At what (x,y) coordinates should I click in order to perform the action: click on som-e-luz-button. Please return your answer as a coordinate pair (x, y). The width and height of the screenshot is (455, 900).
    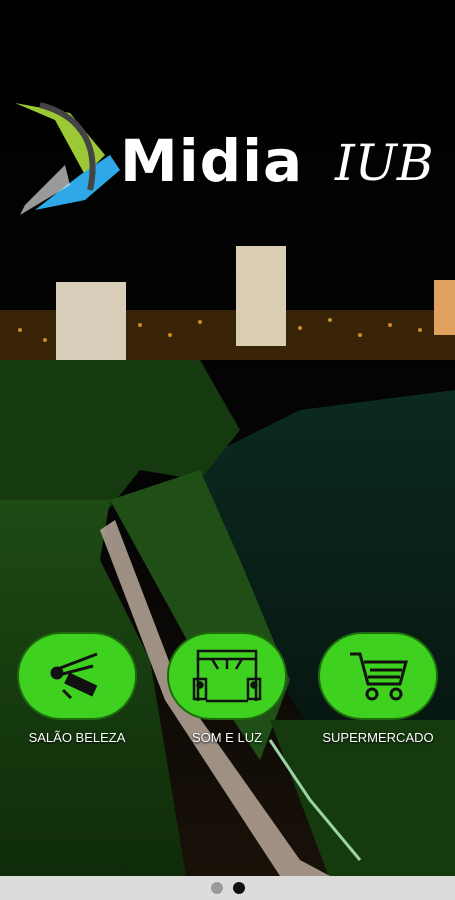
    Looking at the image, I should click on (227, 676).